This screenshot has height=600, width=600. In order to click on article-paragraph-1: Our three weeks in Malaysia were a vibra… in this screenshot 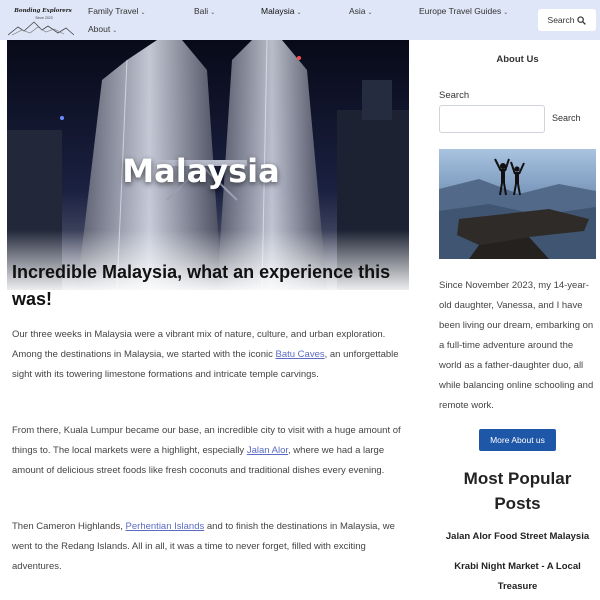, I will do `click(208, 355)`.